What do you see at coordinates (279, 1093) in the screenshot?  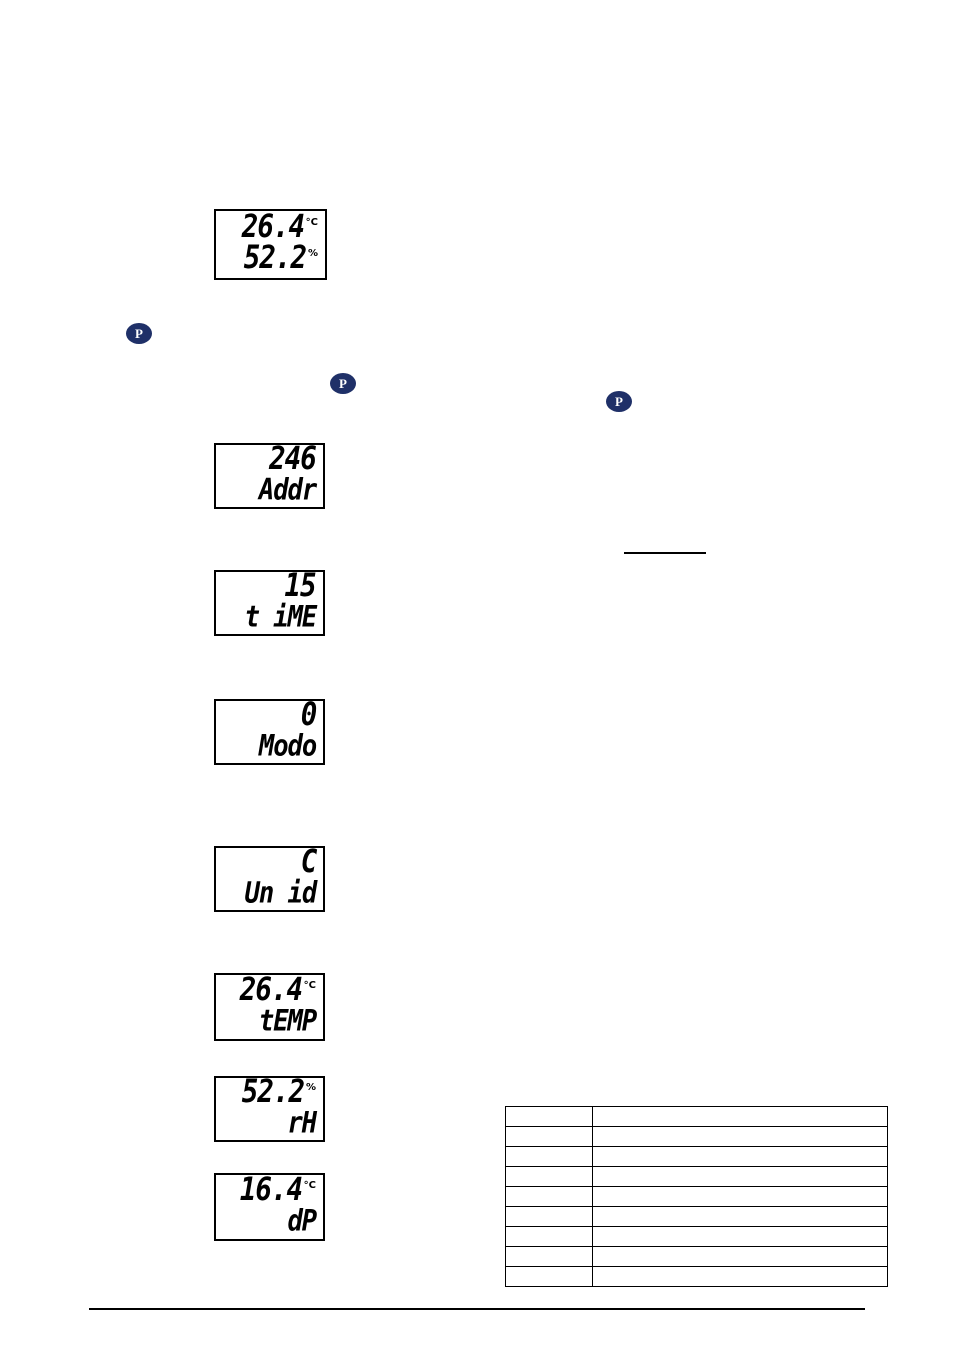 I see `lcd-primary-row: 52.2%` at bounding box center [279, 1093].